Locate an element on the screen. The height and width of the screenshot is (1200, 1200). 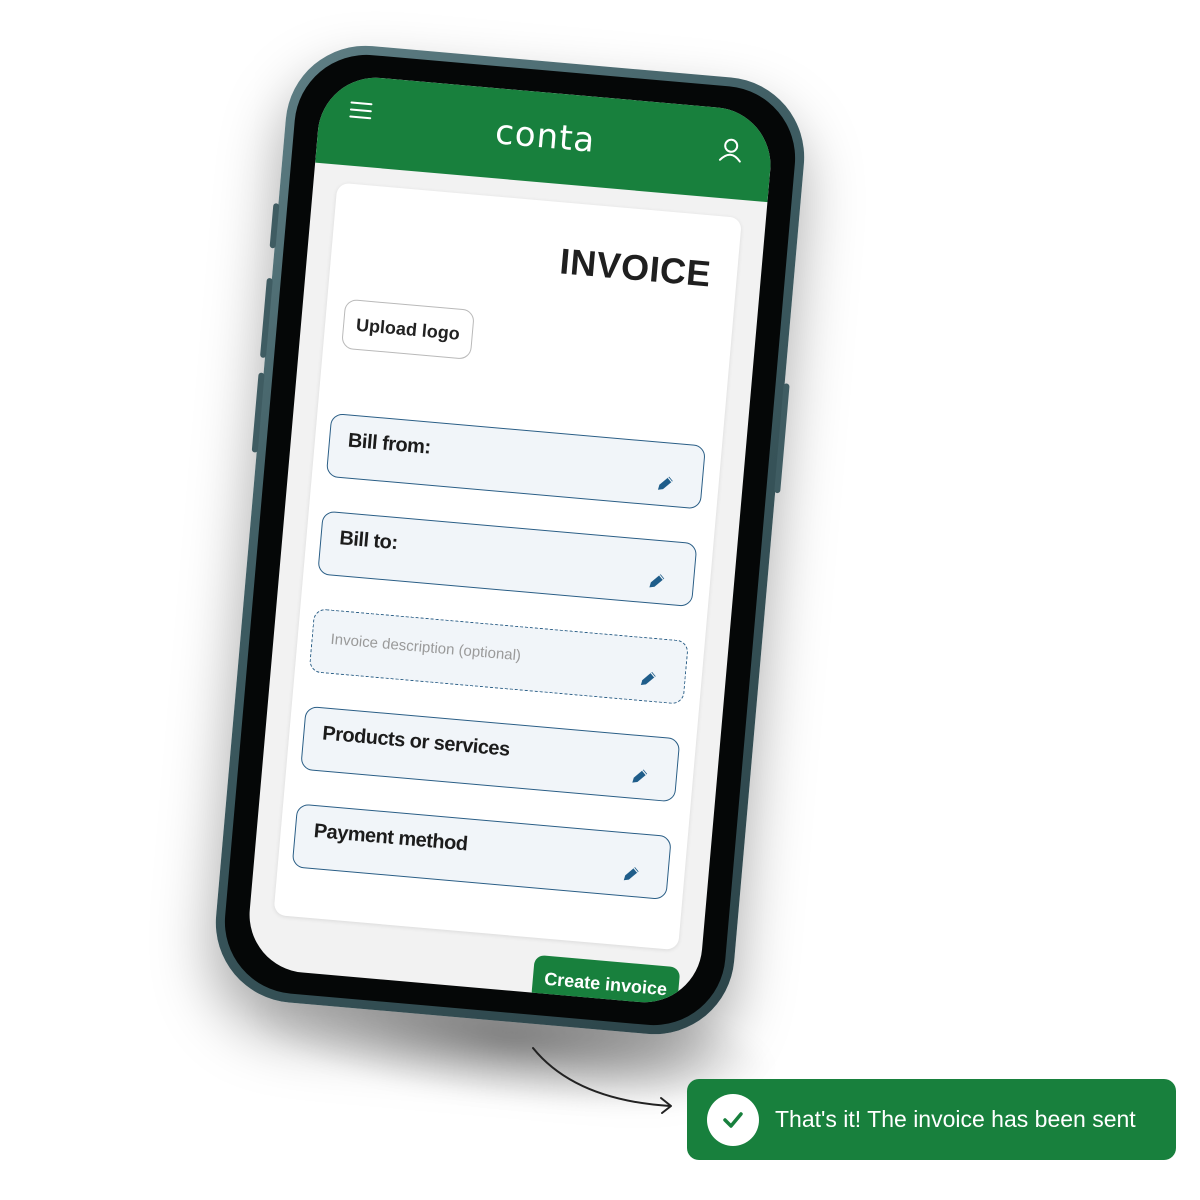
bill-from-field: Bill from: is located at coordinates (515, 461).